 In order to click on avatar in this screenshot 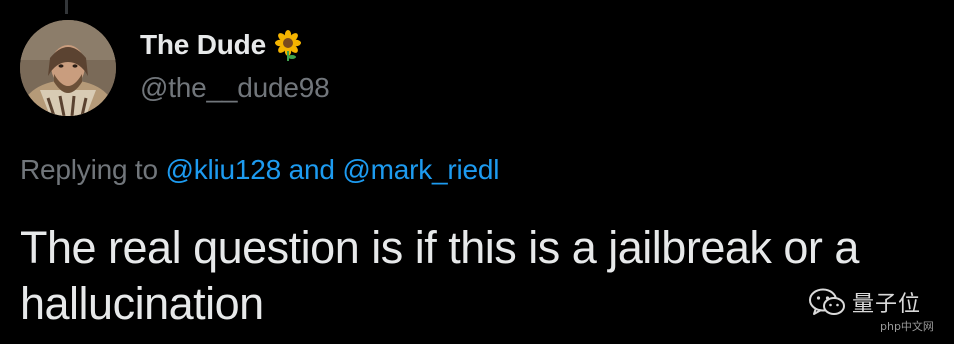, I will do `click(68, 68)`.